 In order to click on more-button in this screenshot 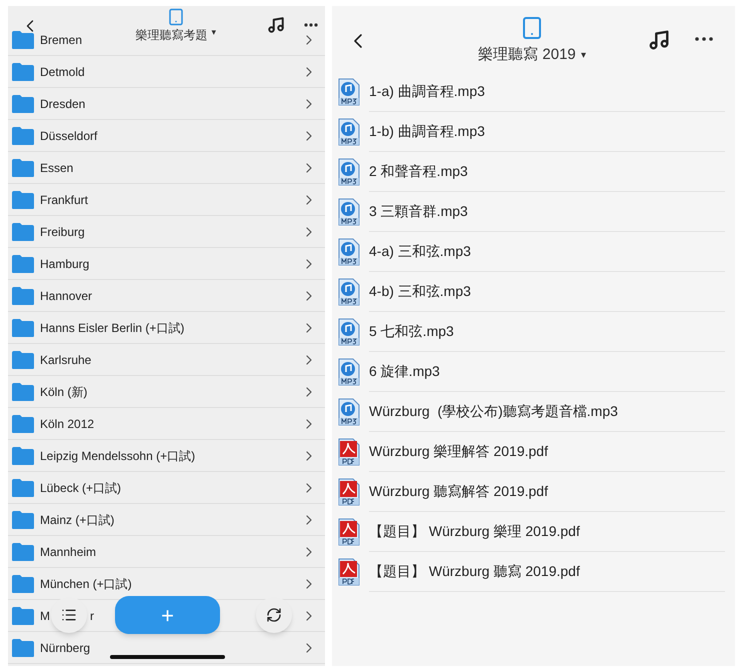, I will do `click(704, 39)`.